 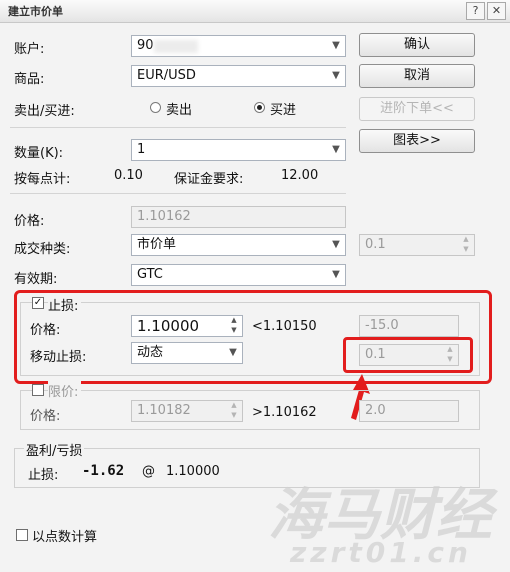 What do you see at coordinates (150, 274) in the screenshot?
I see `validity-value: GTC` at bounding box center [150, 274].